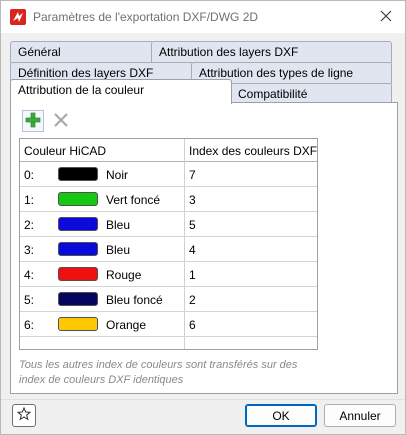 This screenshot has height=435, width=406. Describe the element at coordinates (281, 415) in the screenshot. I see `ok-button: OK` at that location.